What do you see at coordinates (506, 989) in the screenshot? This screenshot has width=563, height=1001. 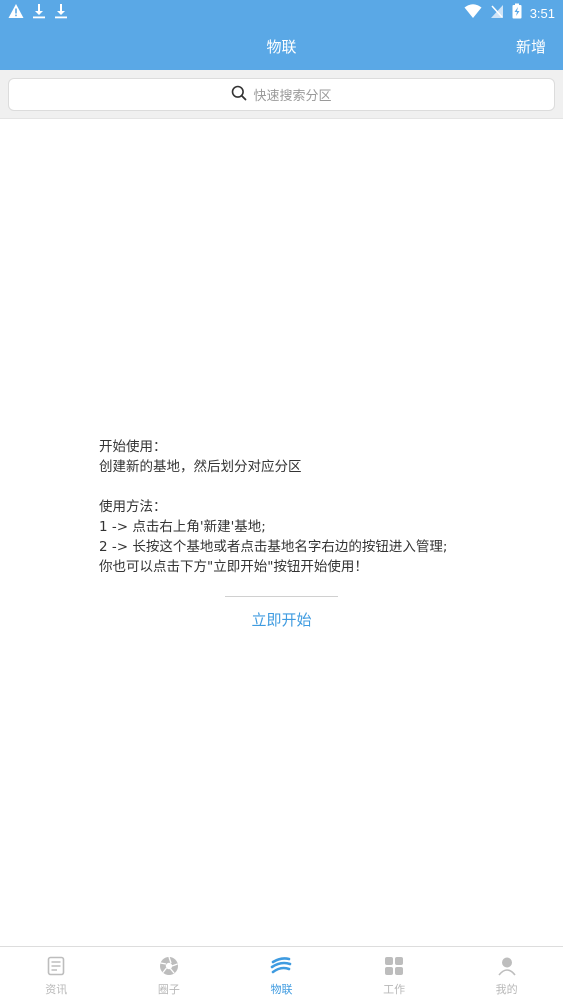 I see `tab-label: 我的` at bounding box center [506, 989].